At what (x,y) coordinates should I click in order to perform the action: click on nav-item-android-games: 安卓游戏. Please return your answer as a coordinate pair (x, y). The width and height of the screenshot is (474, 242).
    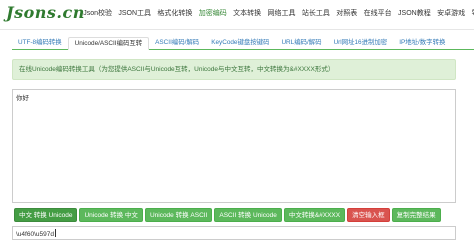
    Looking at the image, I should click on (451, 14).